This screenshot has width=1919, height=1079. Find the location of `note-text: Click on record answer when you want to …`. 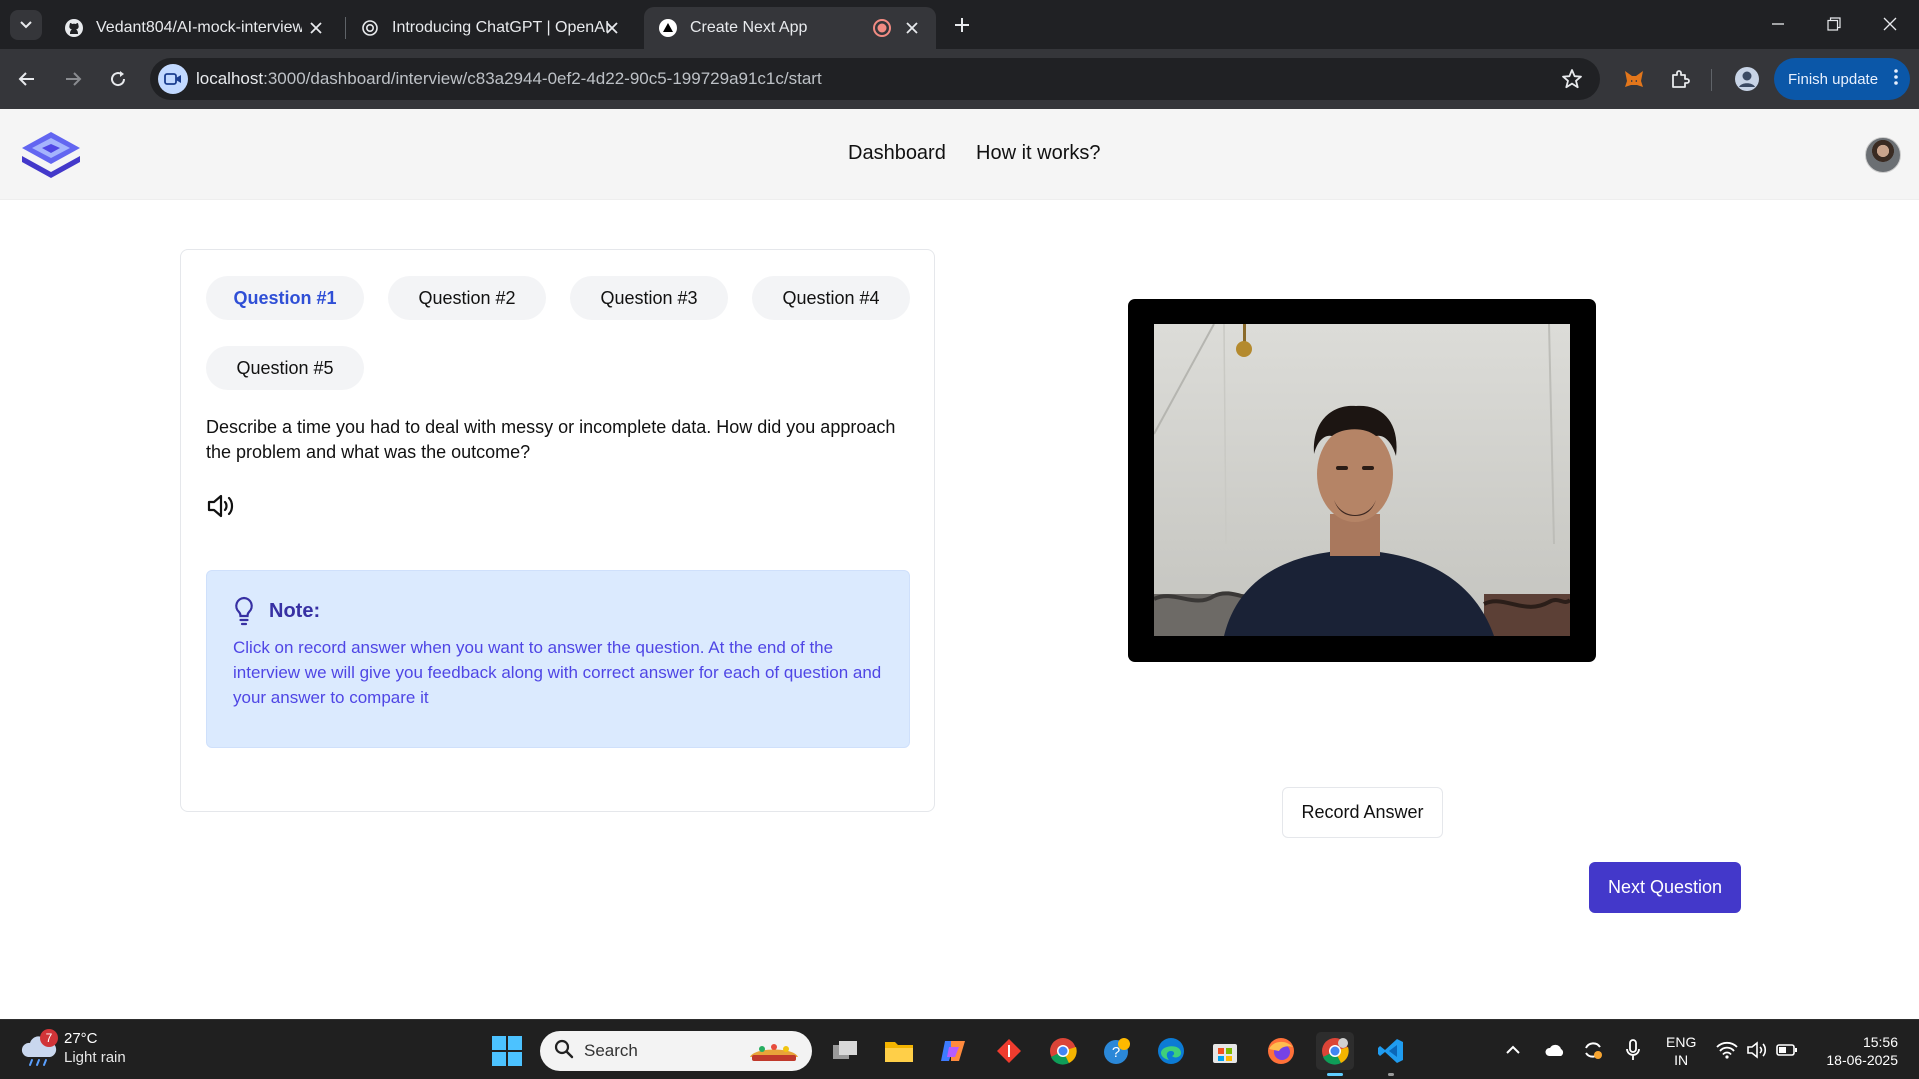

note-text: Click on record answer when you want to … is located at coordinates (557, 672).